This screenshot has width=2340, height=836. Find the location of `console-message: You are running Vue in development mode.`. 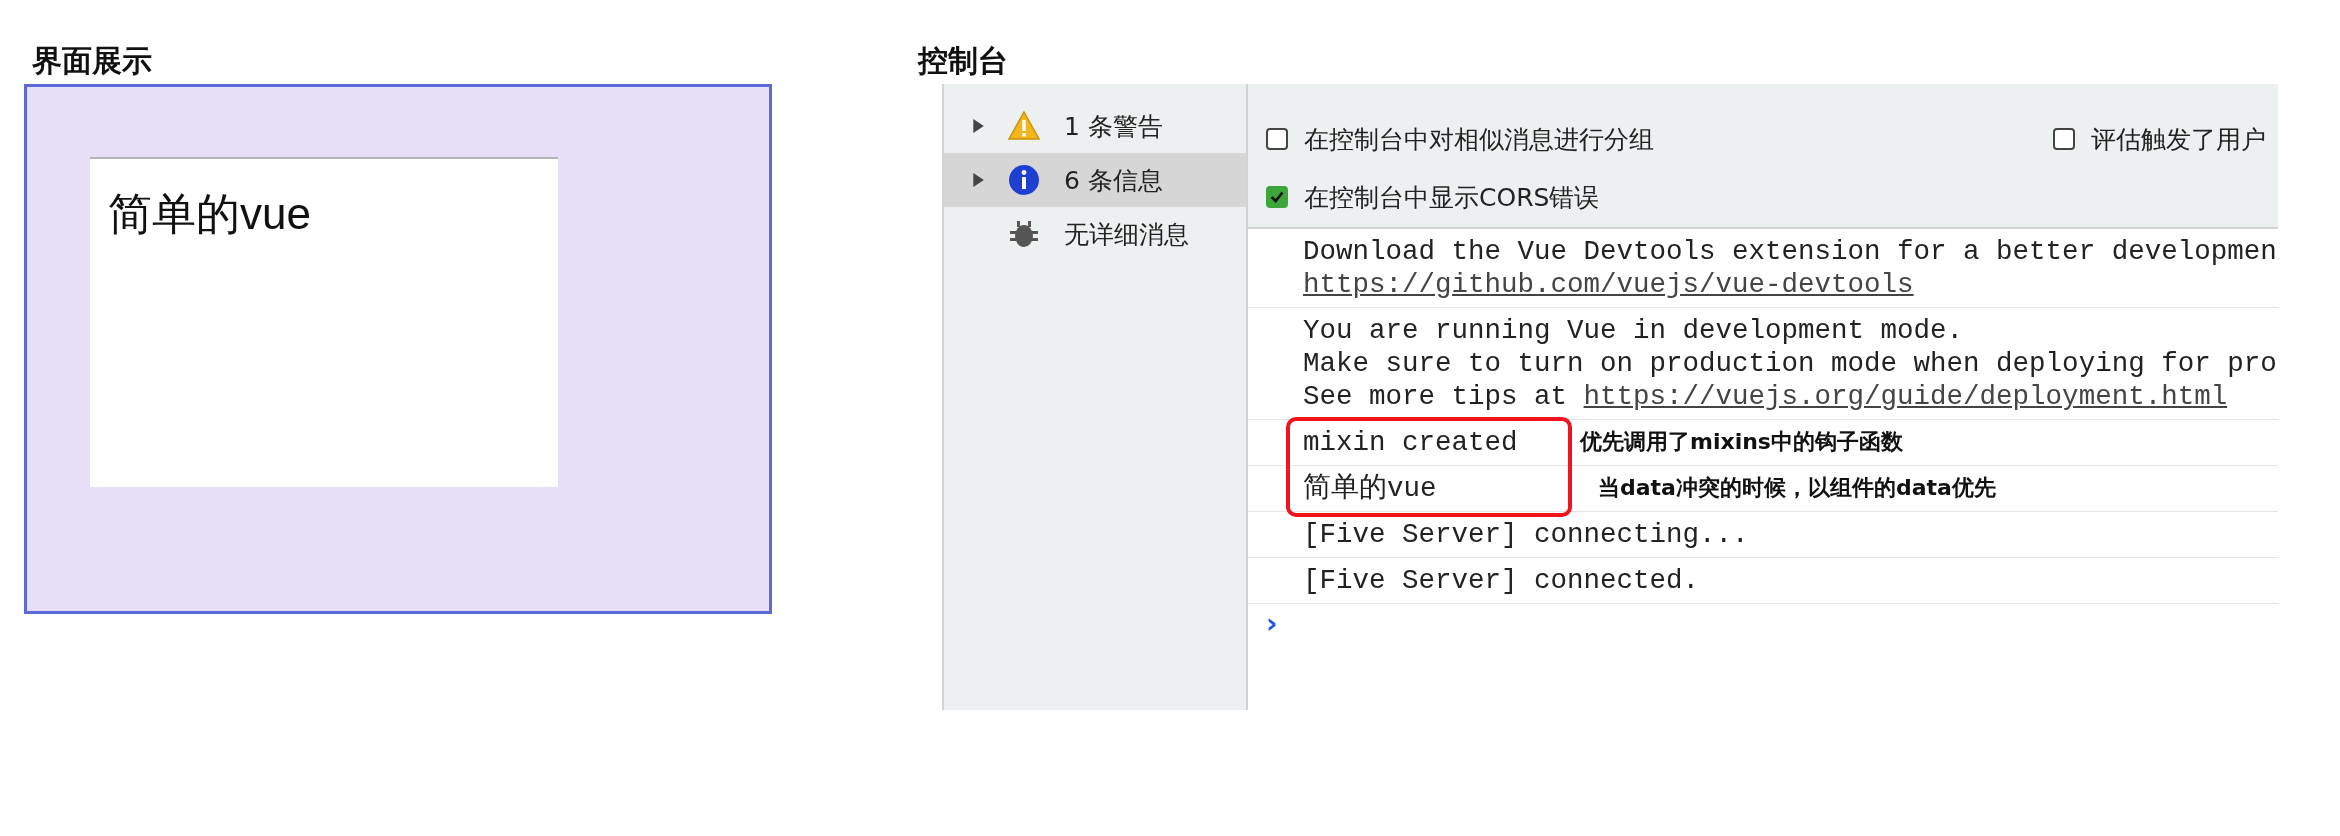

console-message: You are running Vue in development mode. is located at coordinates (1633, 330).